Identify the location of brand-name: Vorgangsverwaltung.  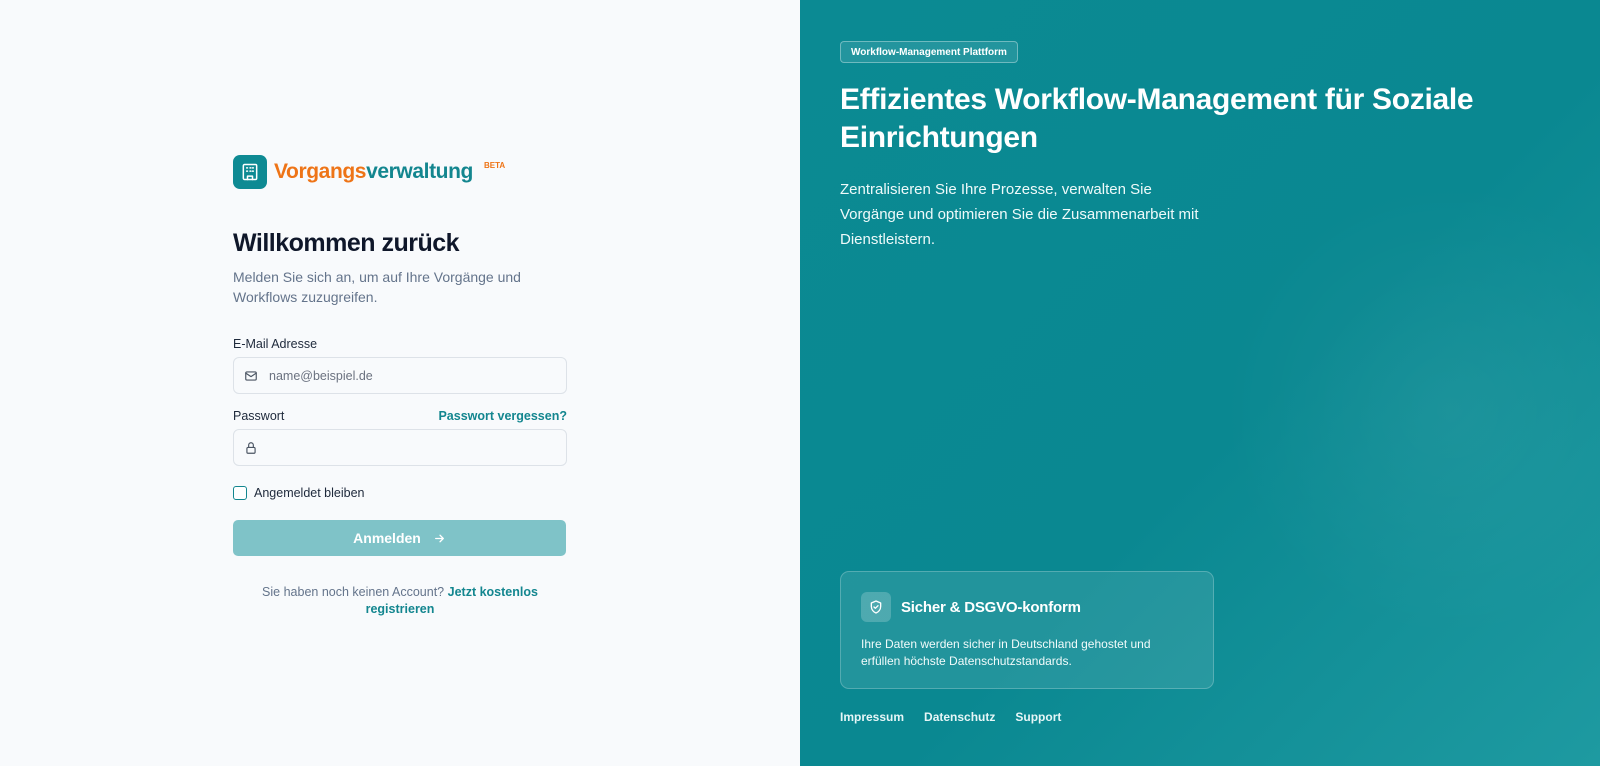
(373, 172).